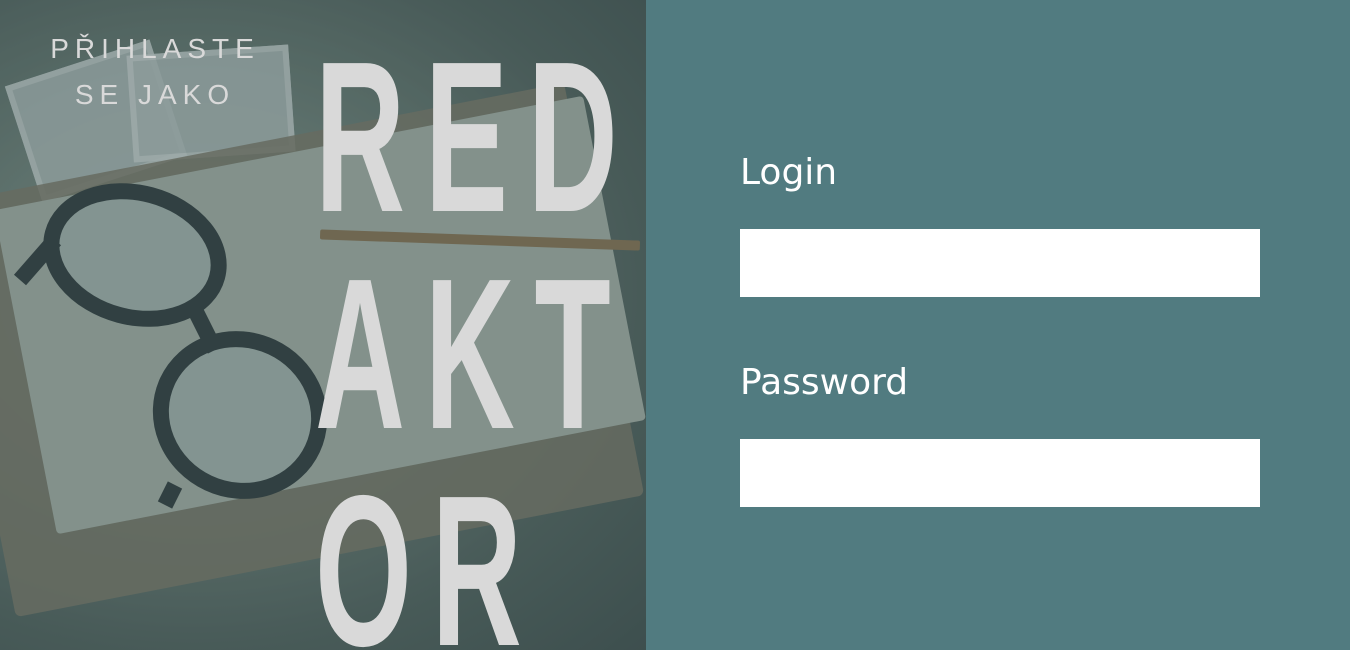 This screenshot has height=650, width=1350. What do you see at coordinates (428, 550) in the screenshot?
I see `role-title-line-3: OR` at bounding box center [428, 550].